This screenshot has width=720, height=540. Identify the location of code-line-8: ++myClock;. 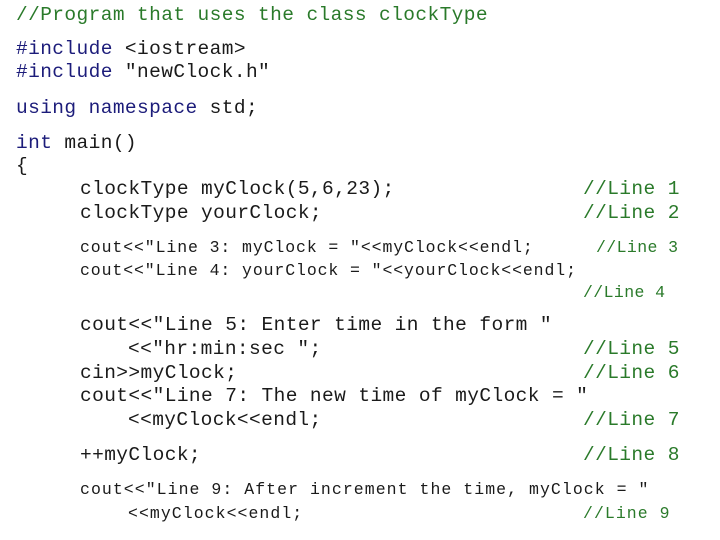
(141, 455).